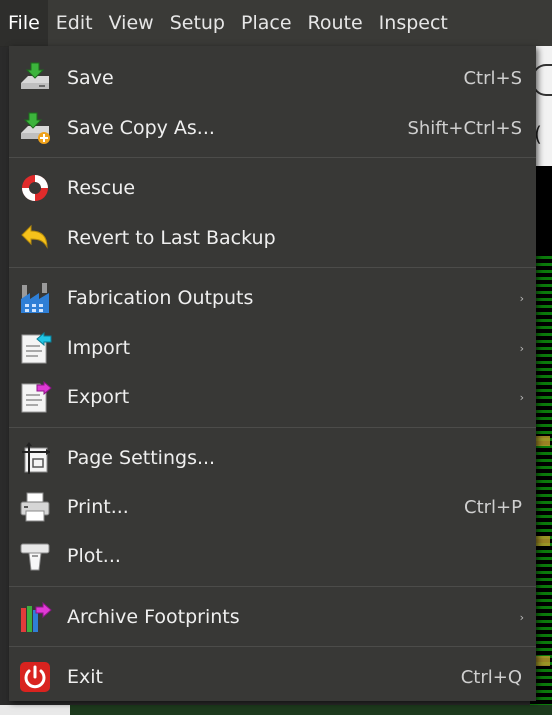 Image resolution: width=552 pixels, height=715 pixels. What do you see at coordinates (160, 298) in the screenshot?
I see `fabrication-outputs-label: Fabrication Outputs` at bounding box center [160, 298].